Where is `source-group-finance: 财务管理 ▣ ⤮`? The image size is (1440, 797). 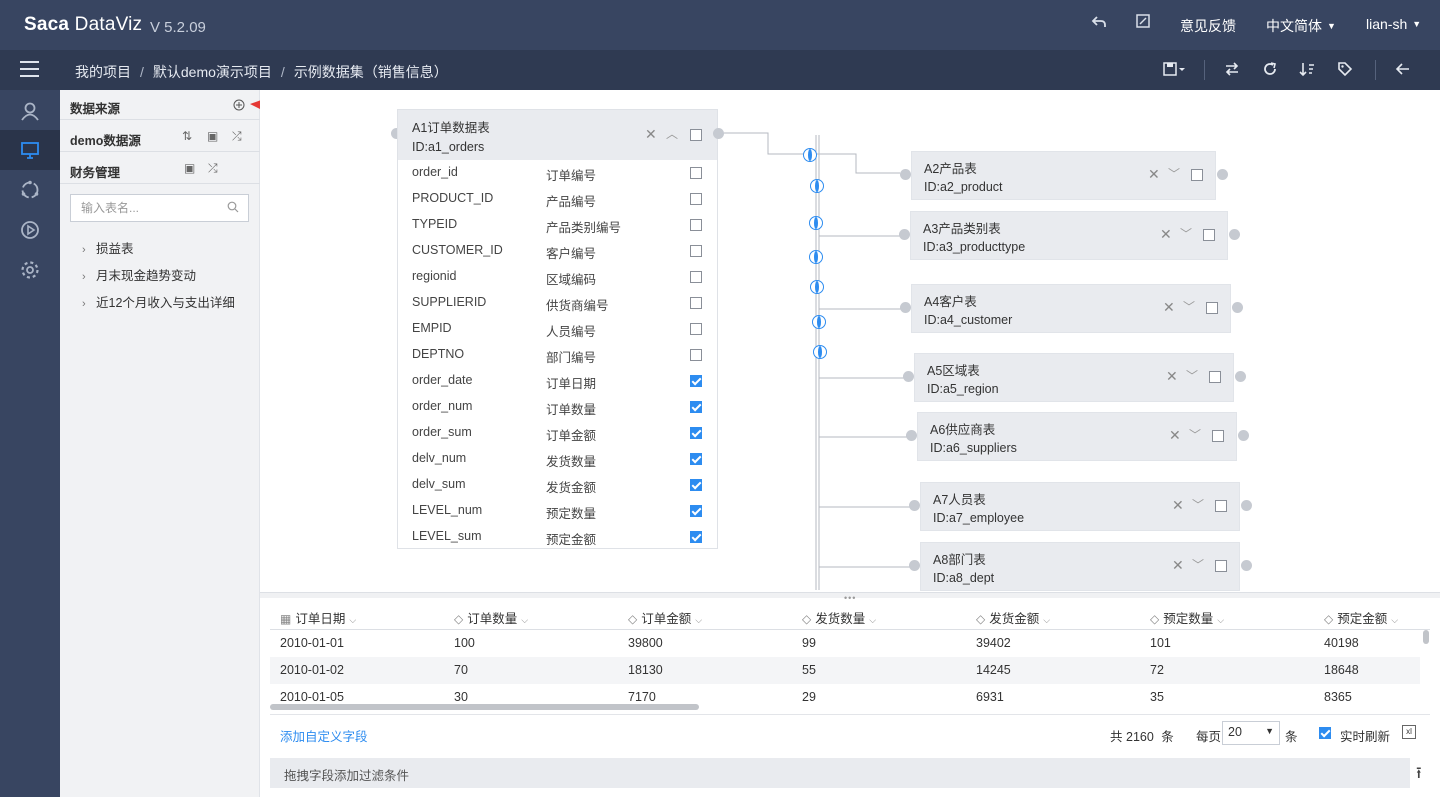 source-group-finance: 财务管理 ▣ ⤮ is located at coordinates (160, 169).